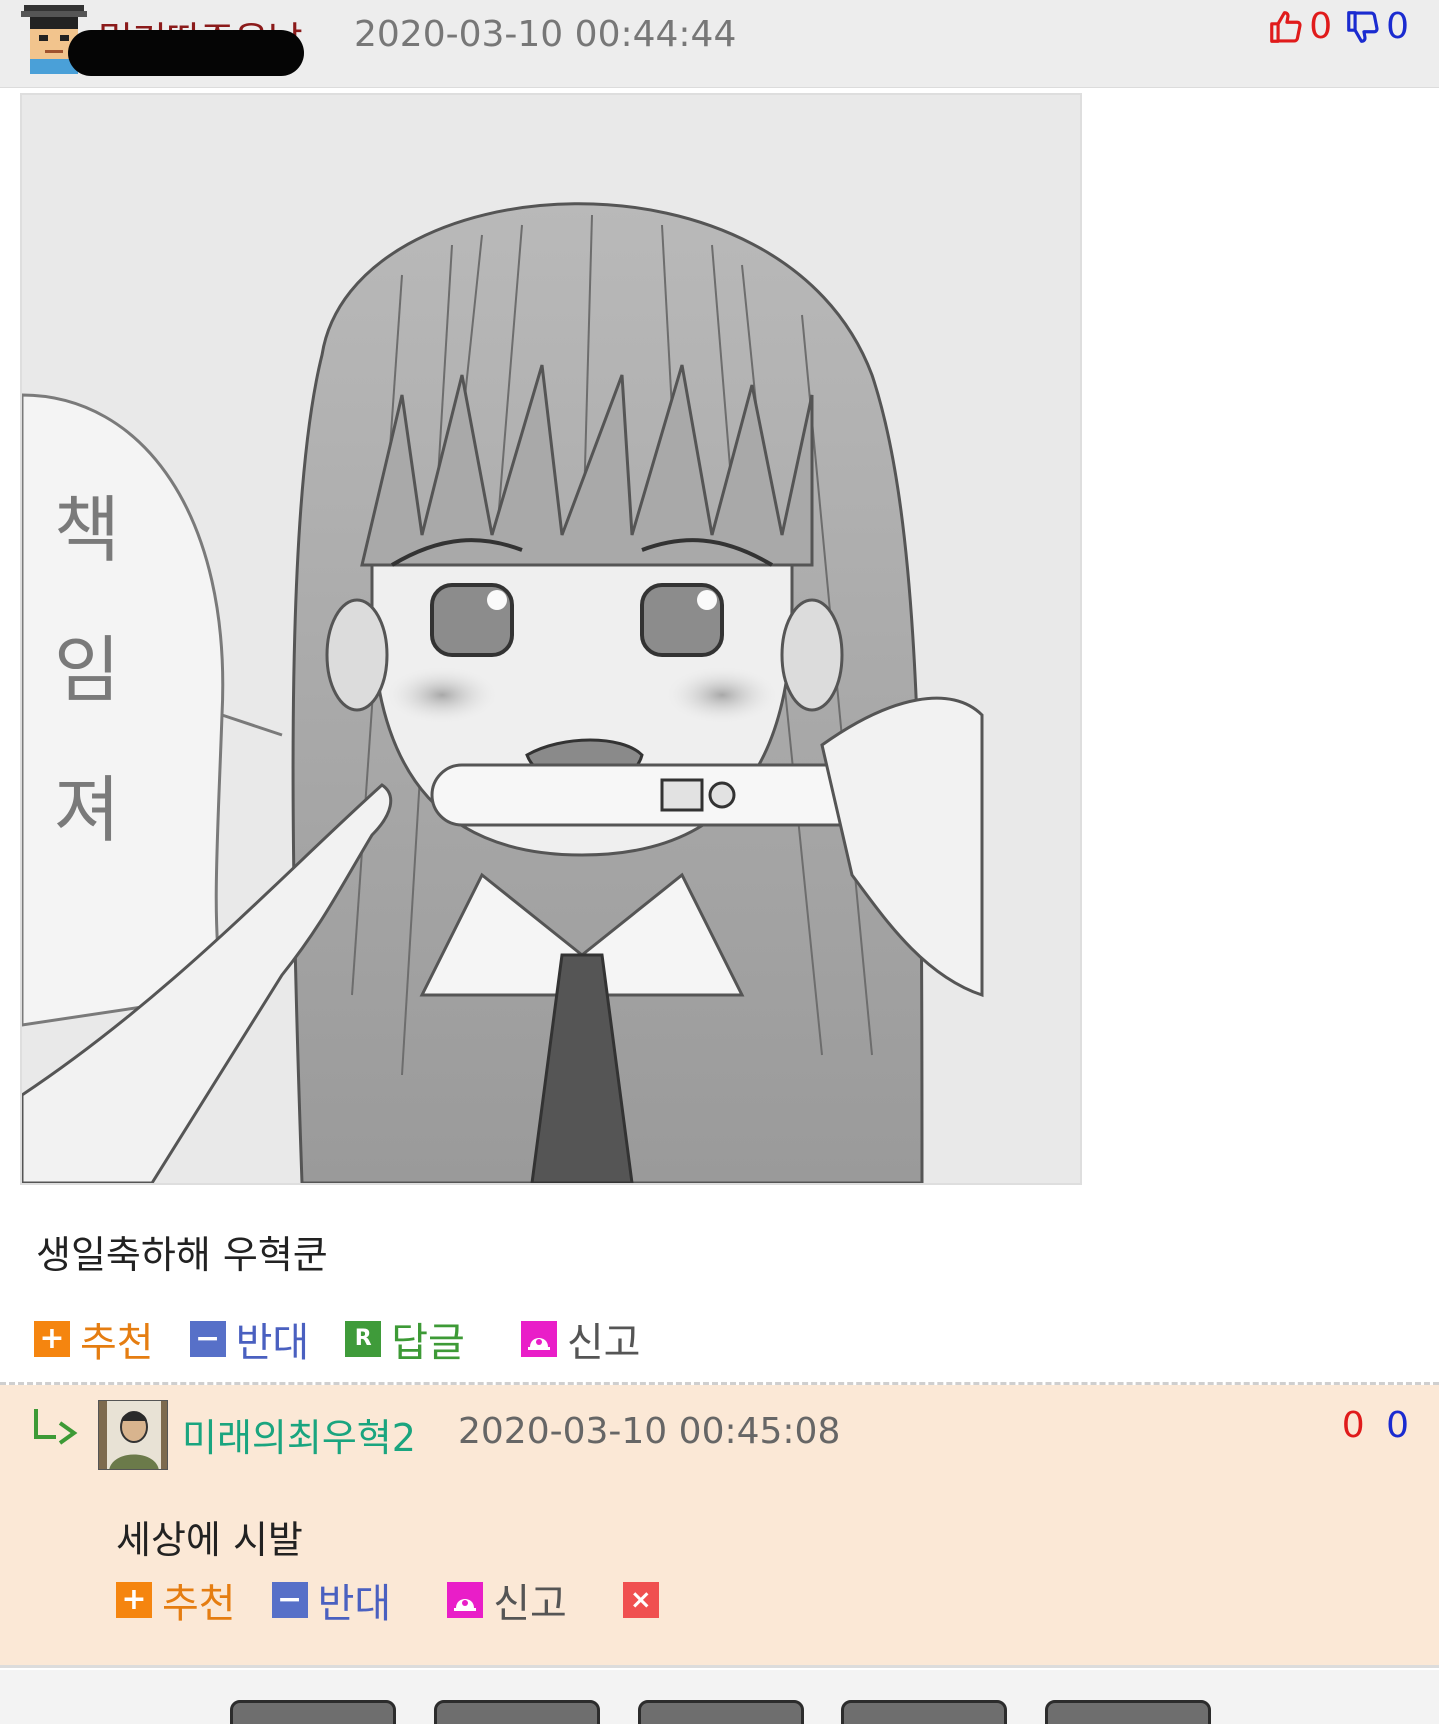  What do you see at coordinates (603, 1343) in the screenshot?
I see `report-label: 신고` at bounding box center [603, 1343].